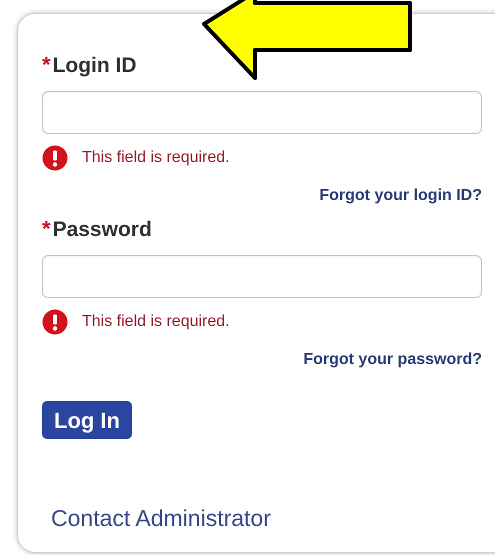  I want to click on forgot-link: Forgot your login ID?, so click(400, 196).